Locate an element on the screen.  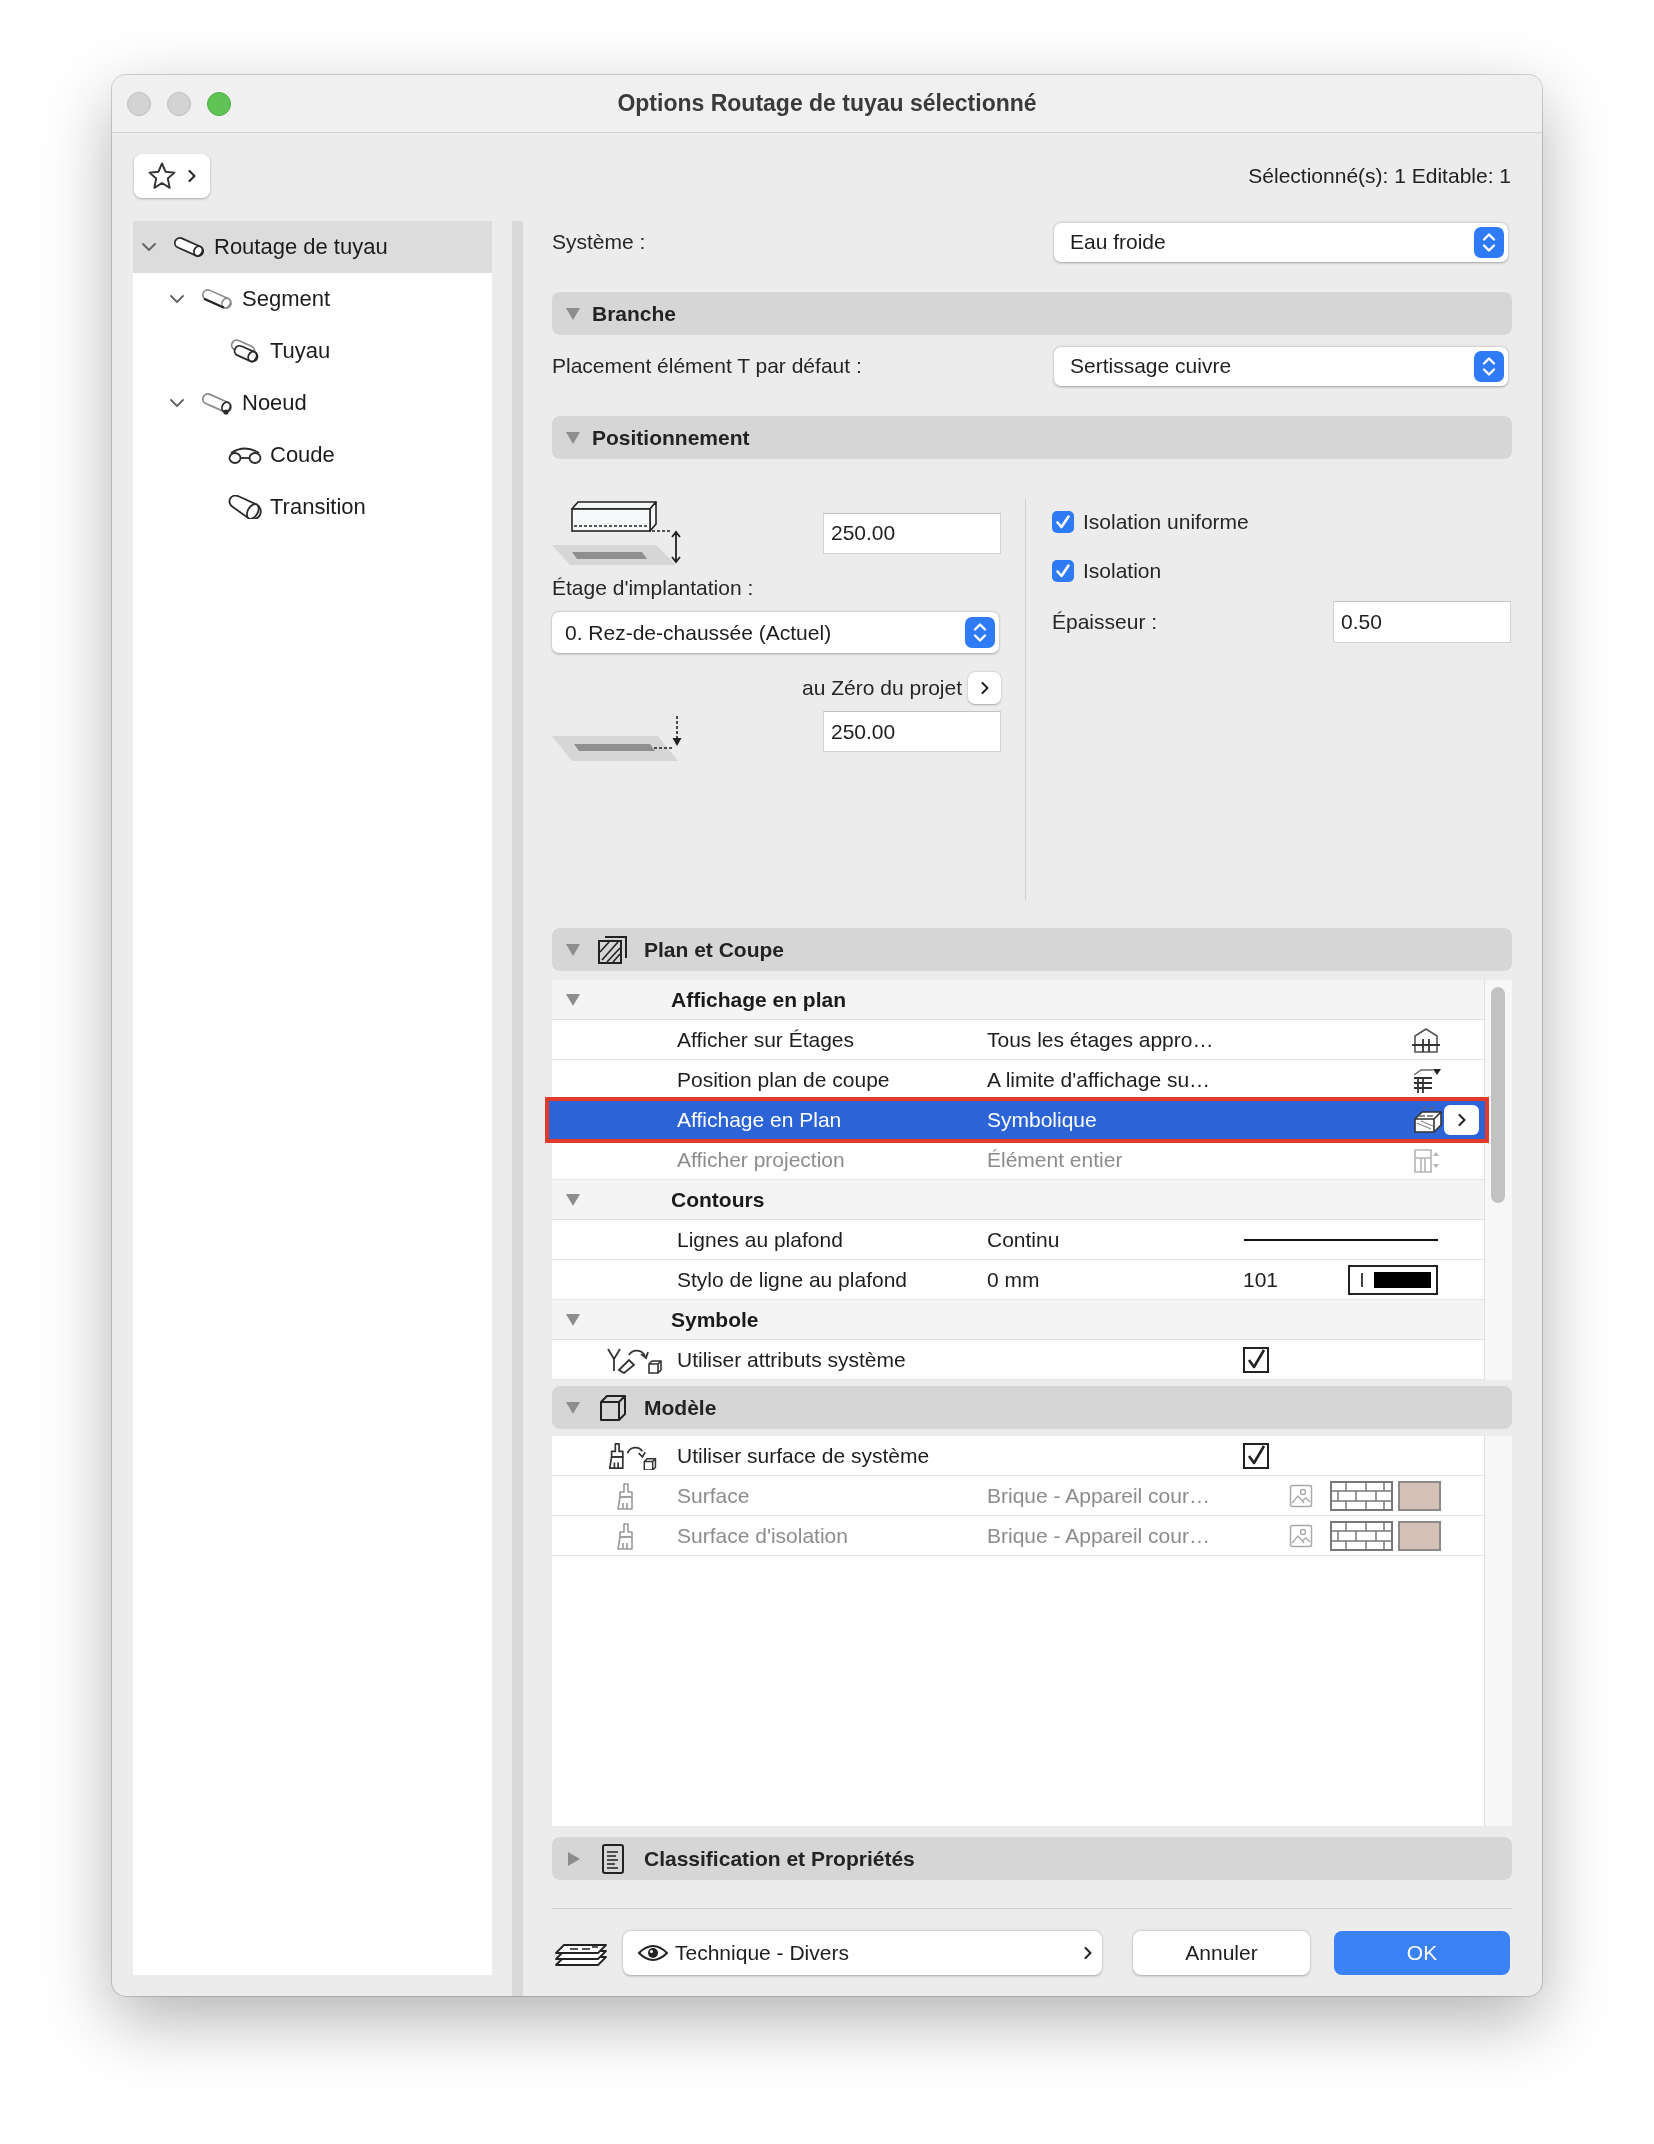
field-label: Épaisseur : is located at coordinates (1105, 622).